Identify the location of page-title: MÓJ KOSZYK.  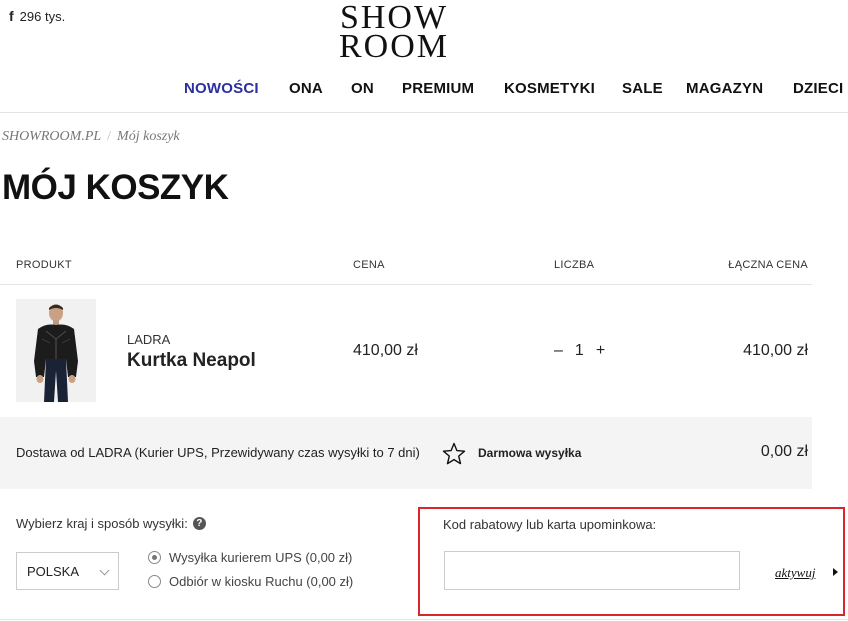
(115, 187).